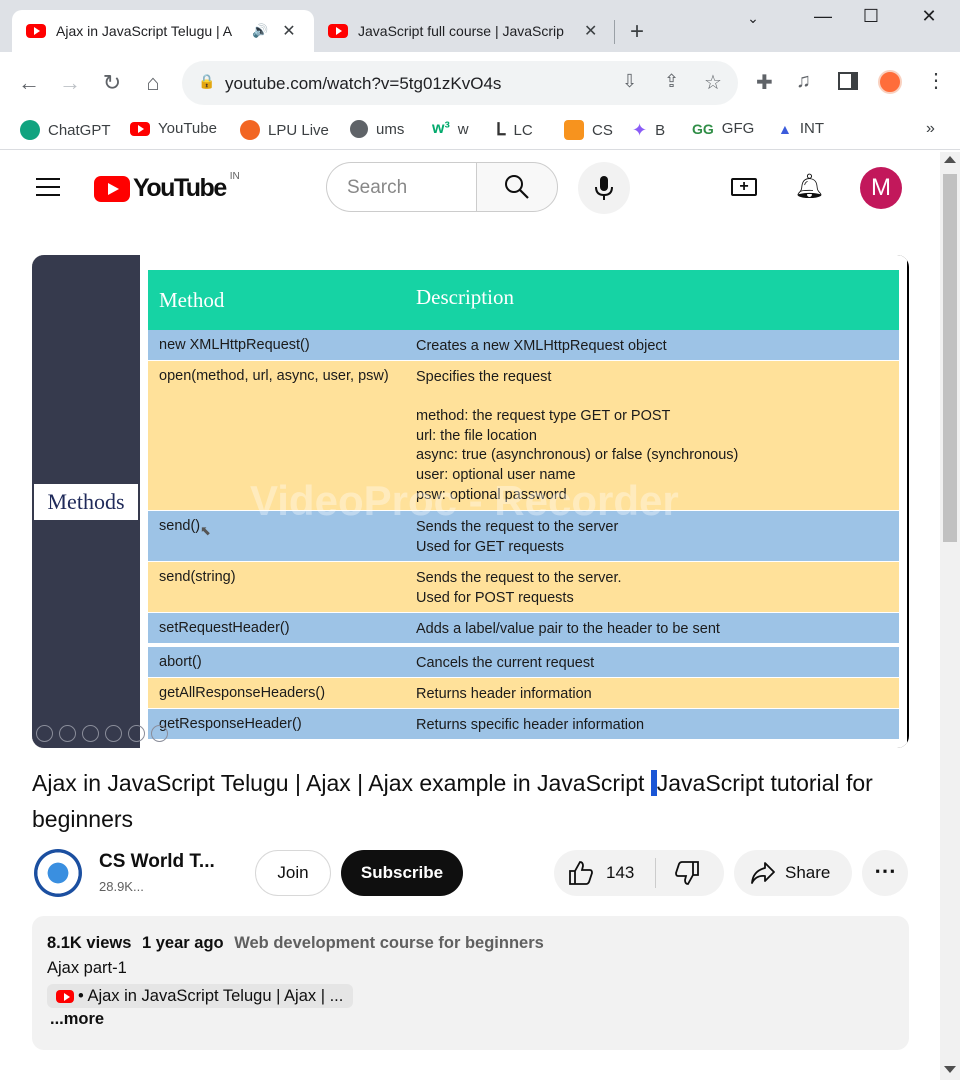  What do you see at coordinates (363, 84) in the screenshot?
I see `url-text: youtube.com/watch?v=5tg01zKvO4s` at bounding box center [363, 84].